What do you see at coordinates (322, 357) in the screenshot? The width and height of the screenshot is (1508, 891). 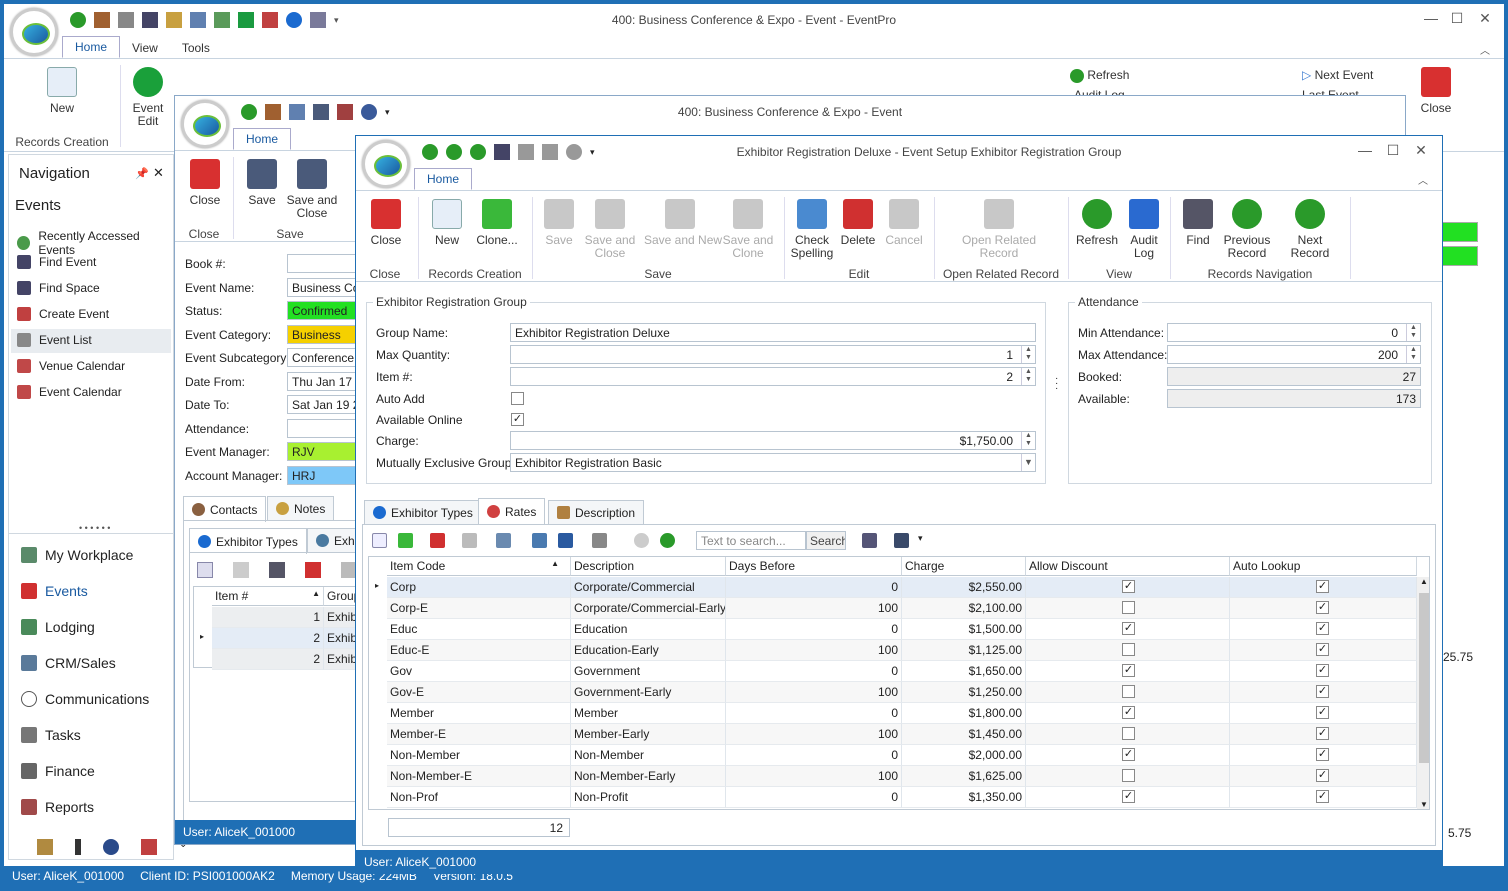 I see `event-field-input-4: Conference w` at bounding box center [322, 357].